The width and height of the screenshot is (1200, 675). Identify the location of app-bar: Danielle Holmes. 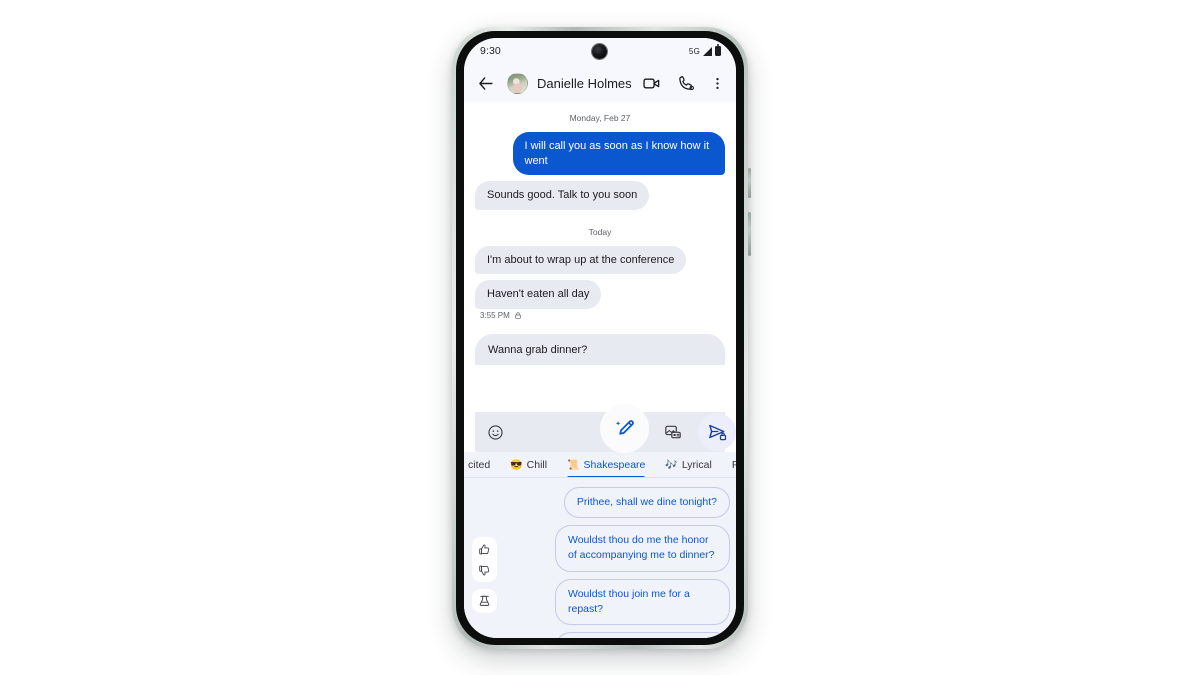
(600, 83).